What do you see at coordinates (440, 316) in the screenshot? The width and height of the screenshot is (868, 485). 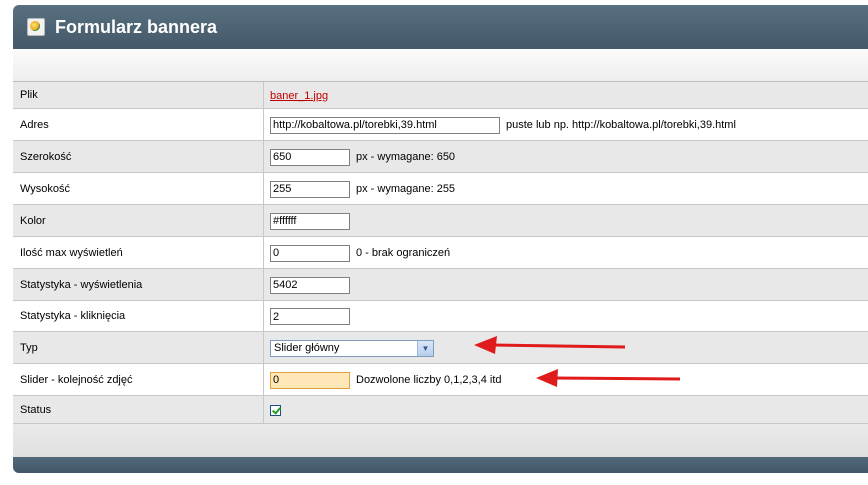 I see `row-stat-clicks: Statystyka - kliknięcia` at bounding box center [440, 316].